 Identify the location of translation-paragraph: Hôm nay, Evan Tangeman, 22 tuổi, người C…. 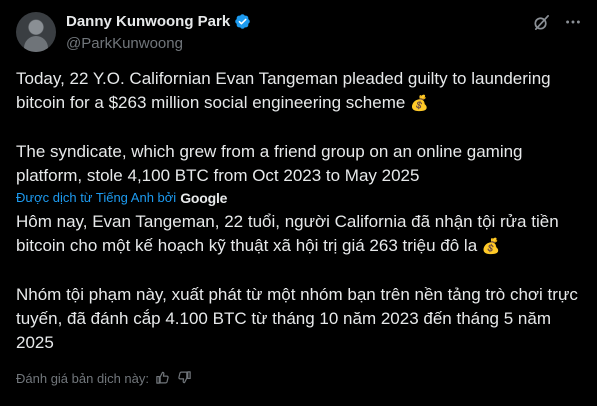
(299, 234).